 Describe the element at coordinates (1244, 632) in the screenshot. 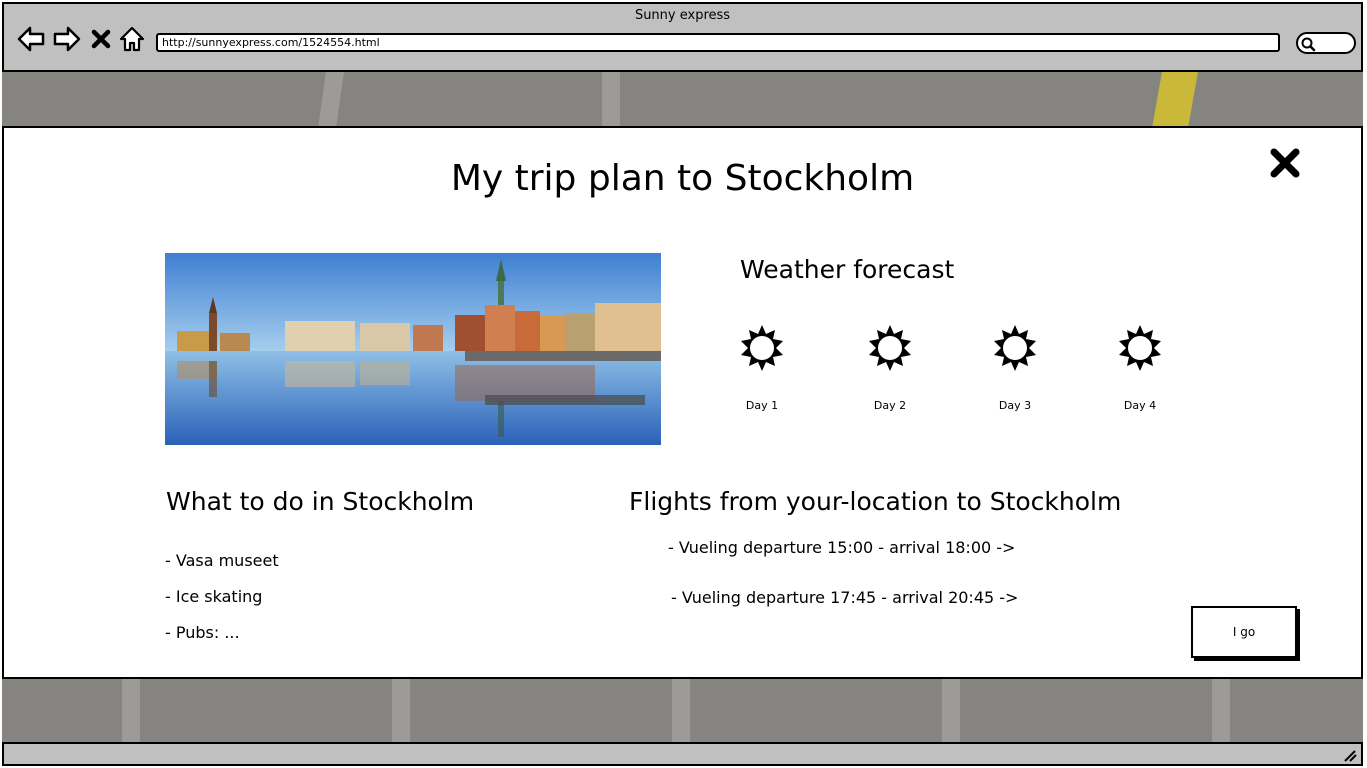

I see `i-go-button: I go` at that location.